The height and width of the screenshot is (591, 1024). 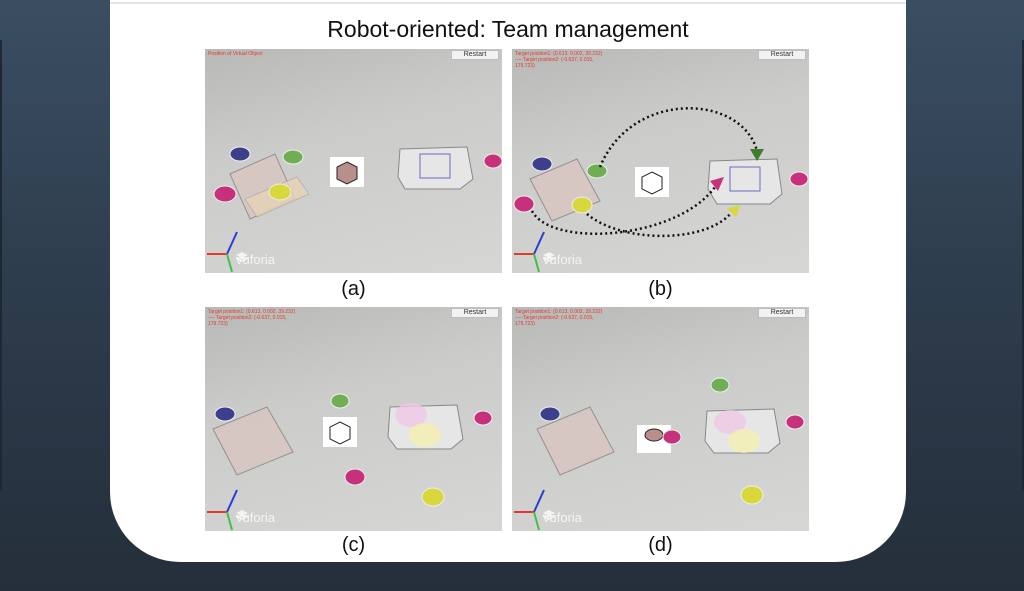 What do you see at coordinates (353, 289) in the screenshot?
I see `panel-a-caption: (a)` at bounding box center [353, 289].